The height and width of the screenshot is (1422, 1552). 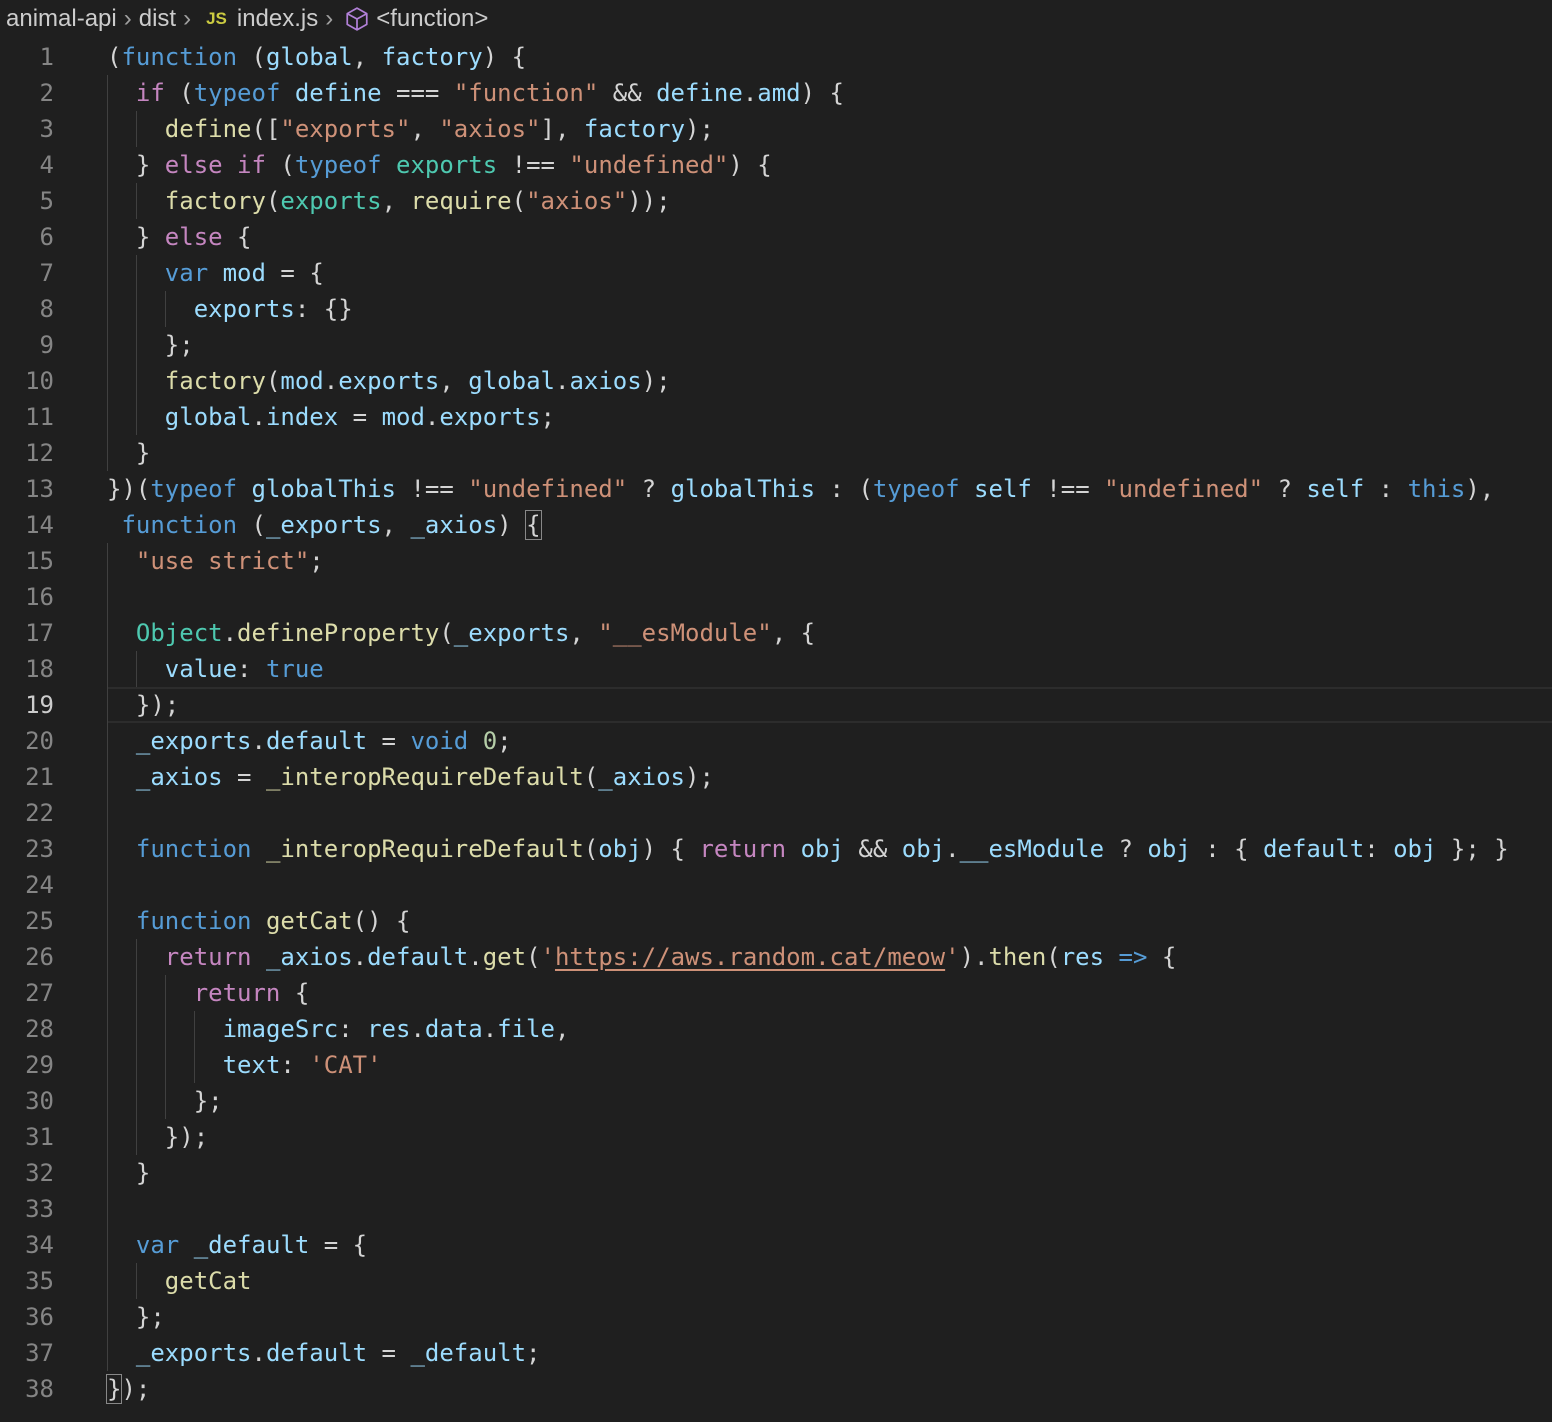 What do you see at coordinates (490, 417) in the screenshot?
I see `code-token: exports` at bounding box center [490, 417].